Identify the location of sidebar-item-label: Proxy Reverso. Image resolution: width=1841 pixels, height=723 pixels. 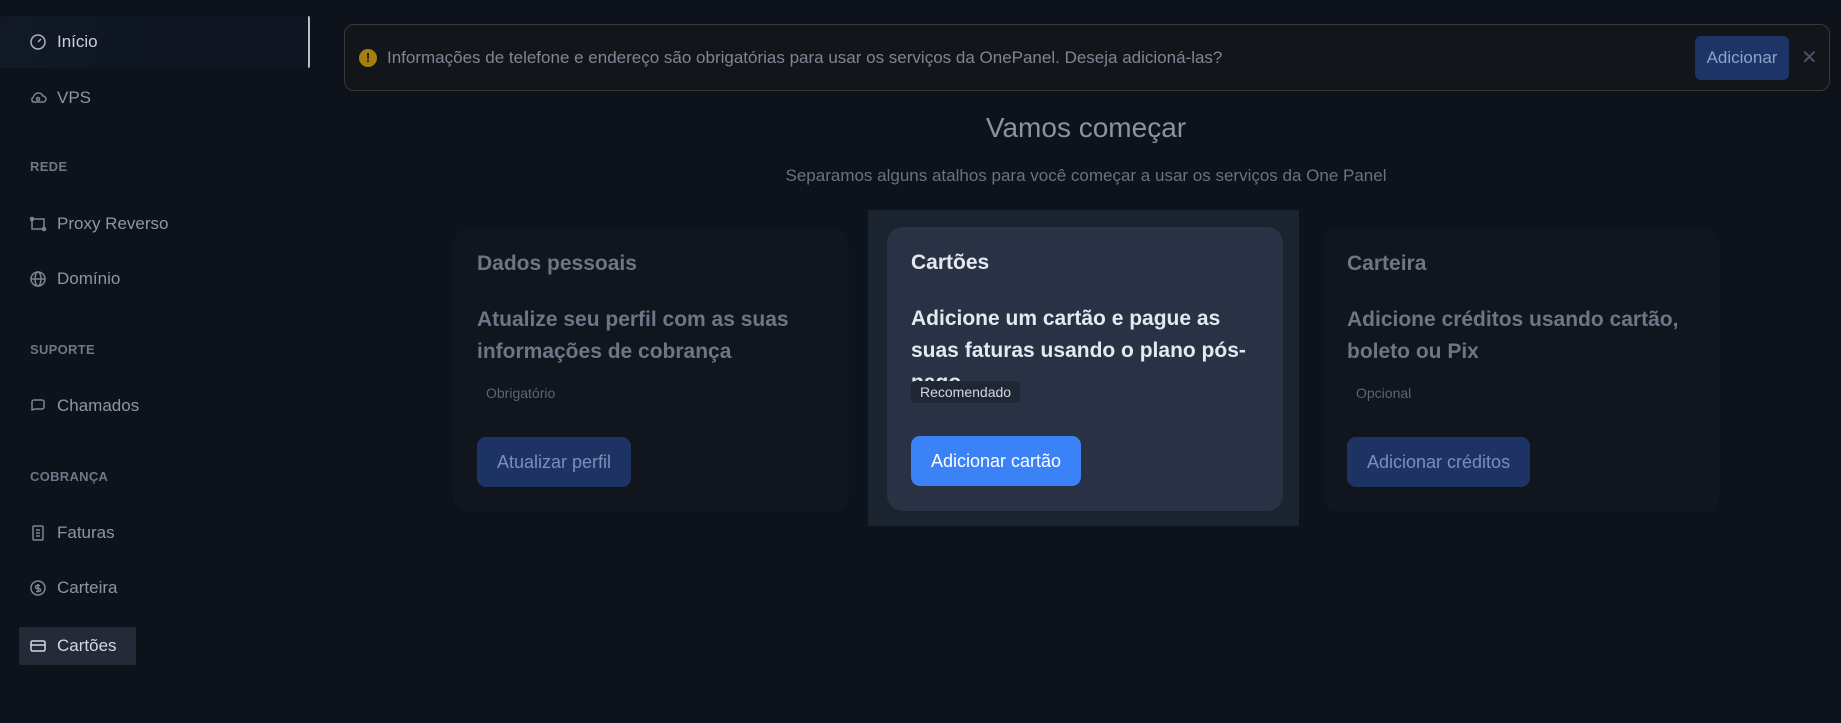
(113, 223).